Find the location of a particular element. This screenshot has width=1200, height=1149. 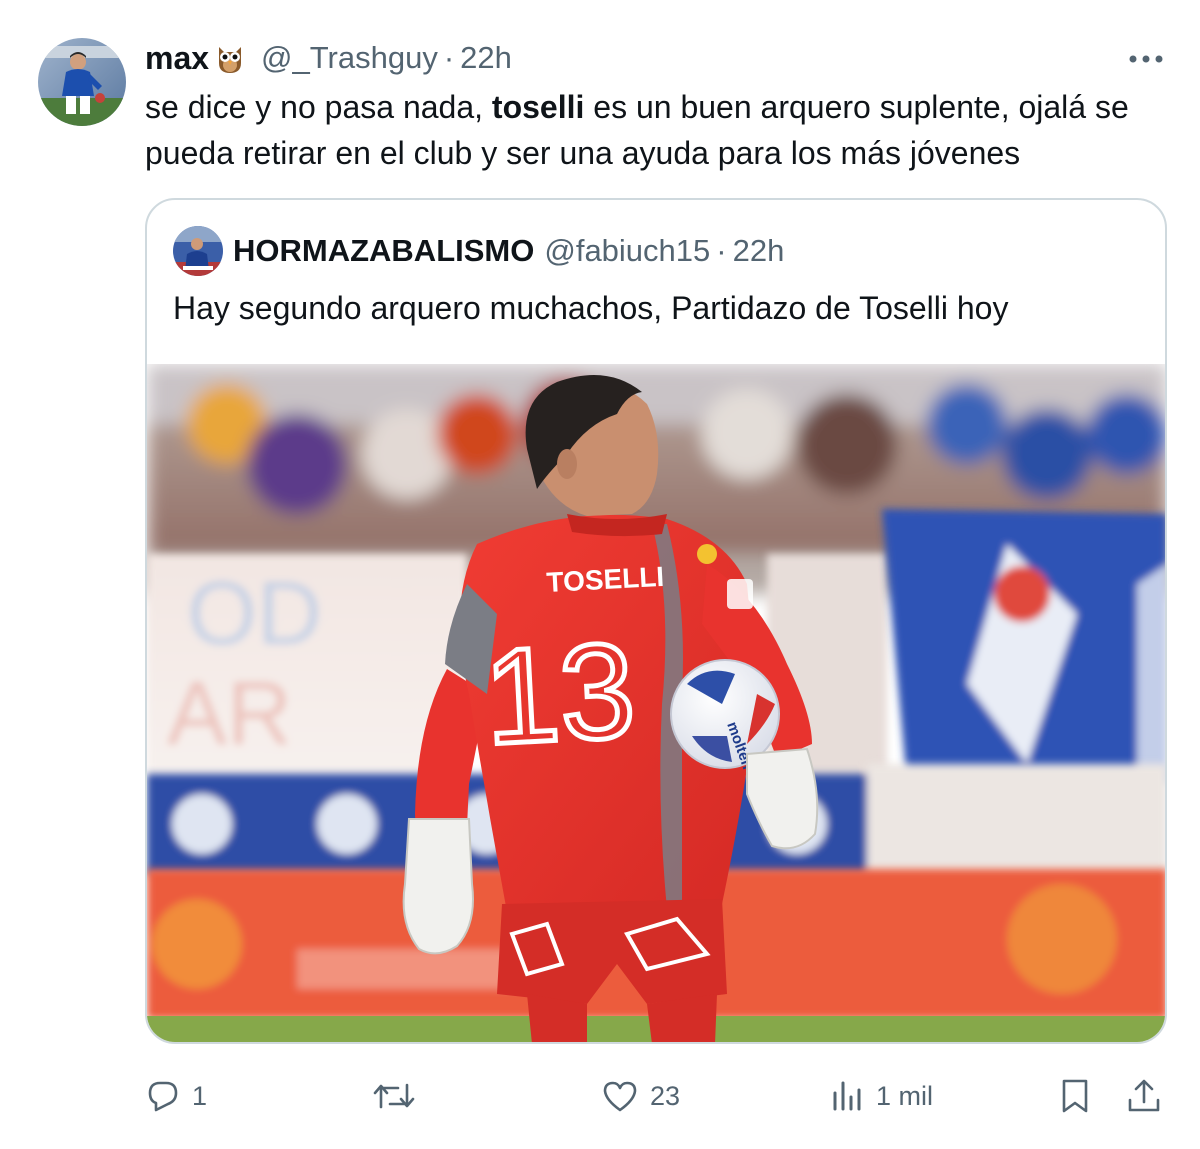

quote-author-handle: @fabiuch15 is located at coordinates (627, 250).